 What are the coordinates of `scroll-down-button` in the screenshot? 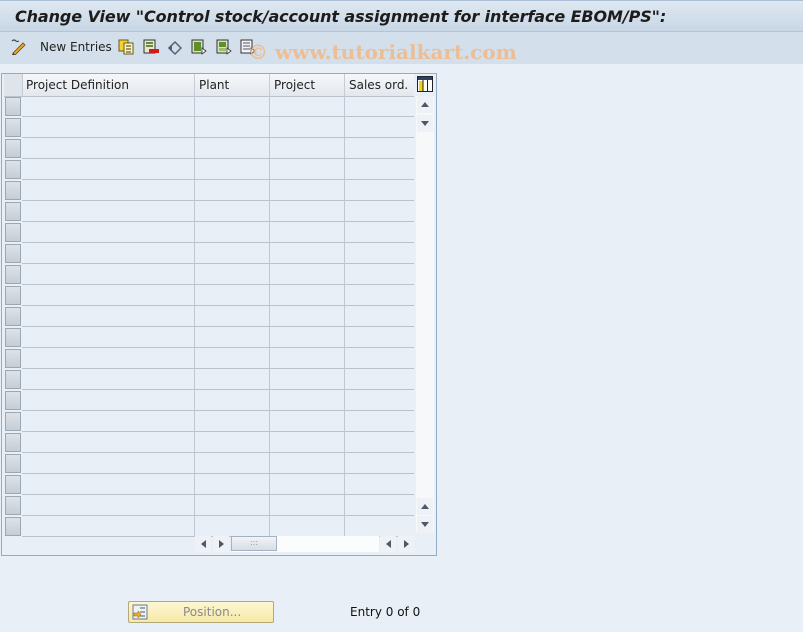 It's located at (425, 123).